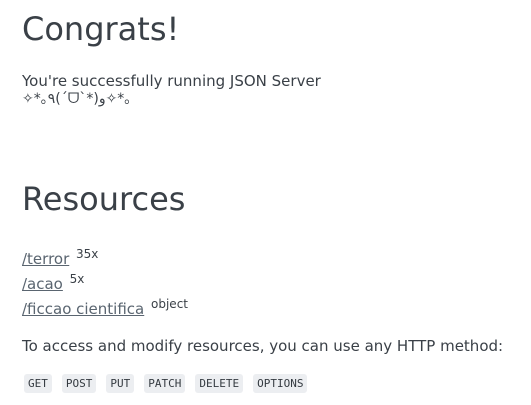  Describe the element at coordinates (42, 284) in the screenshot. I see `resource-link-acao: /acao` at that location.